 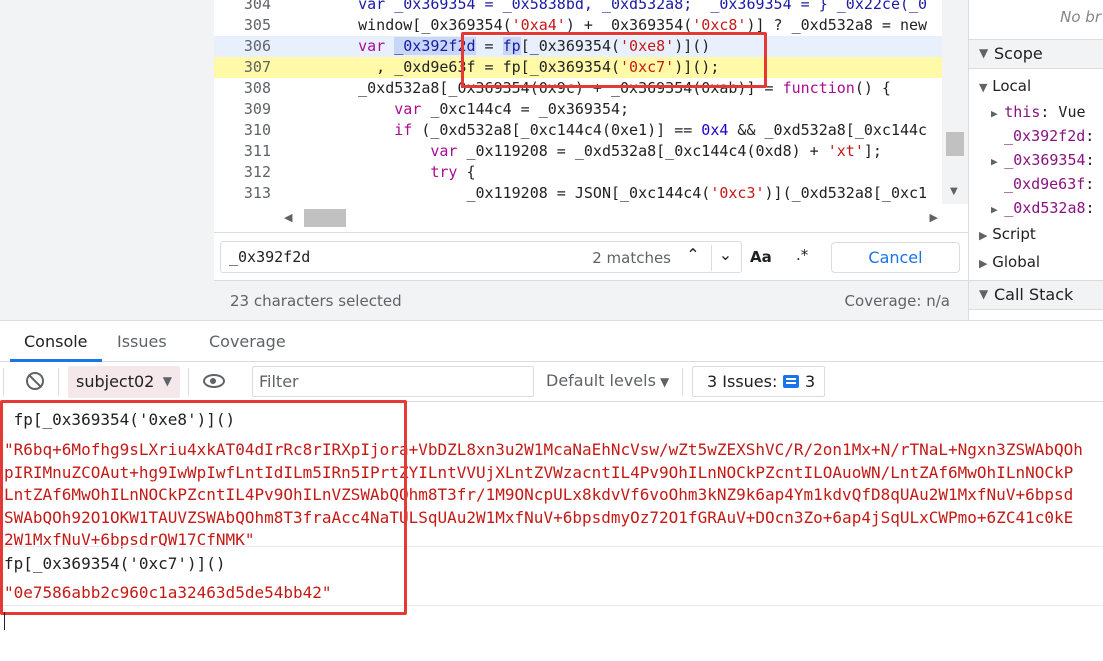 I want to click on previous-match-button: ⌃, so click(x=693, y=258).